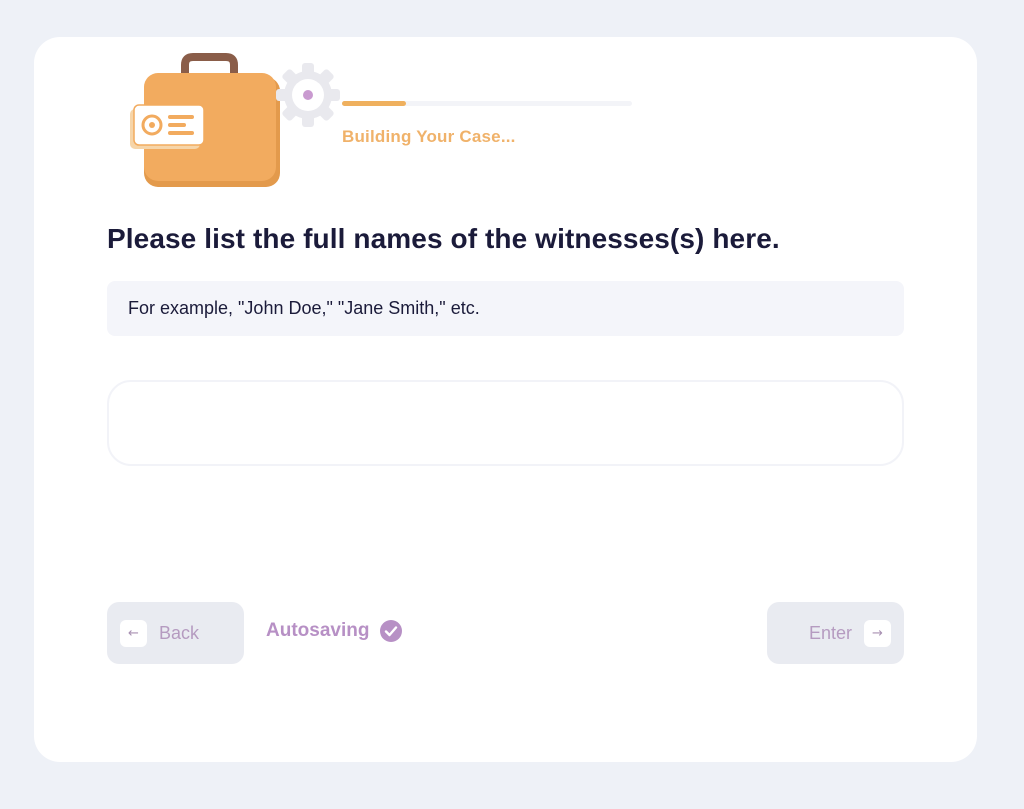  What do you see at coordinates (391, 631) in the screenshot?
I see `check-circle-icon` at bounding box center [391, 631].